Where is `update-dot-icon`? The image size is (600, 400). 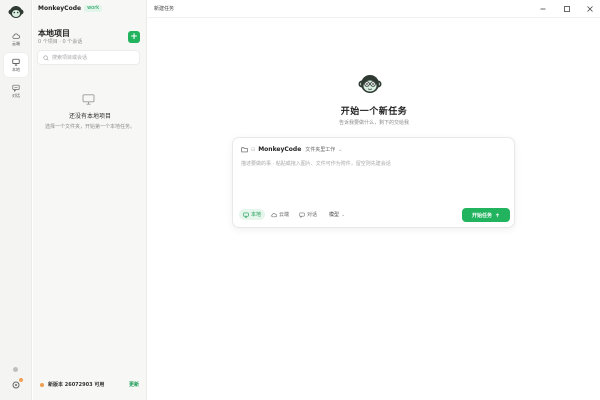
update-dot-icon is located at coordinates (42, 384).